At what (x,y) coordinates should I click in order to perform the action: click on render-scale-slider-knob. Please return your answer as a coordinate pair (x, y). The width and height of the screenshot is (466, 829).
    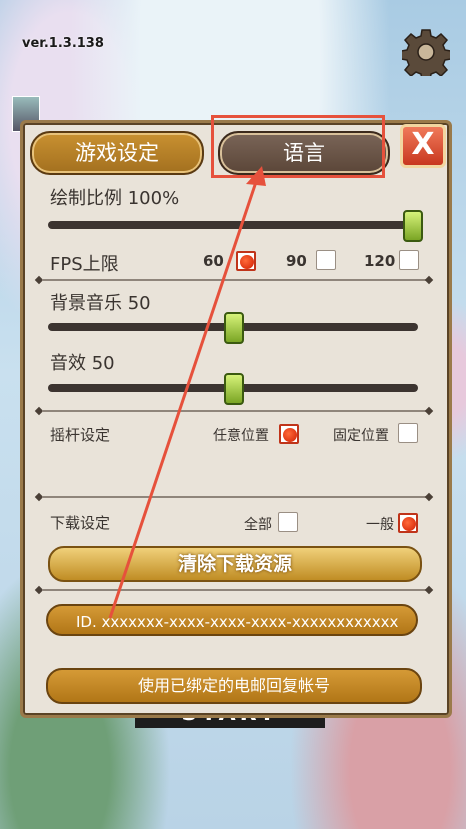
    Looking at the image, I should click on (413, 226).